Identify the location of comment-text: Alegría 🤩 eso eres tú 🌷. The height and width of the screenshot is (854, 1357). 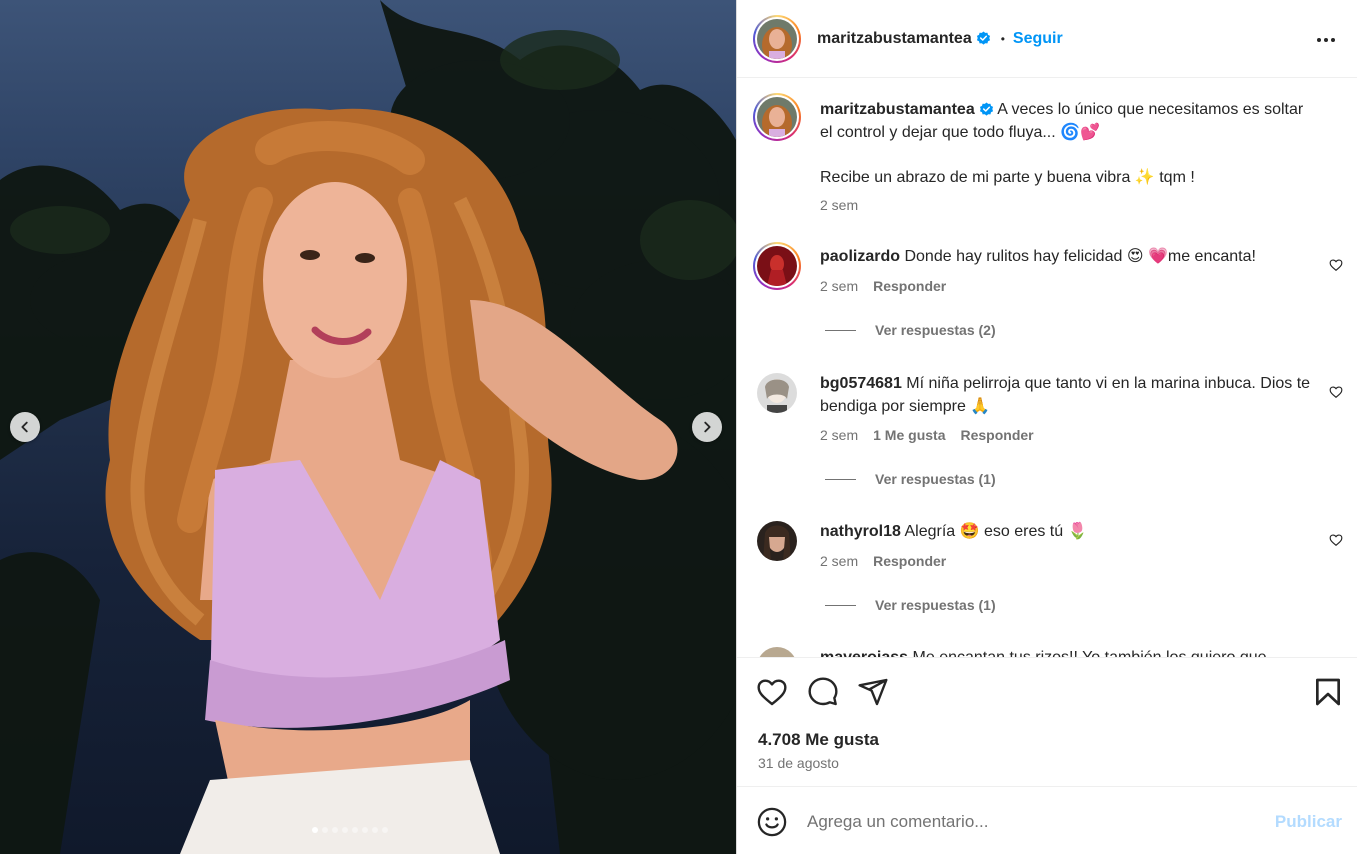
(996, 531).